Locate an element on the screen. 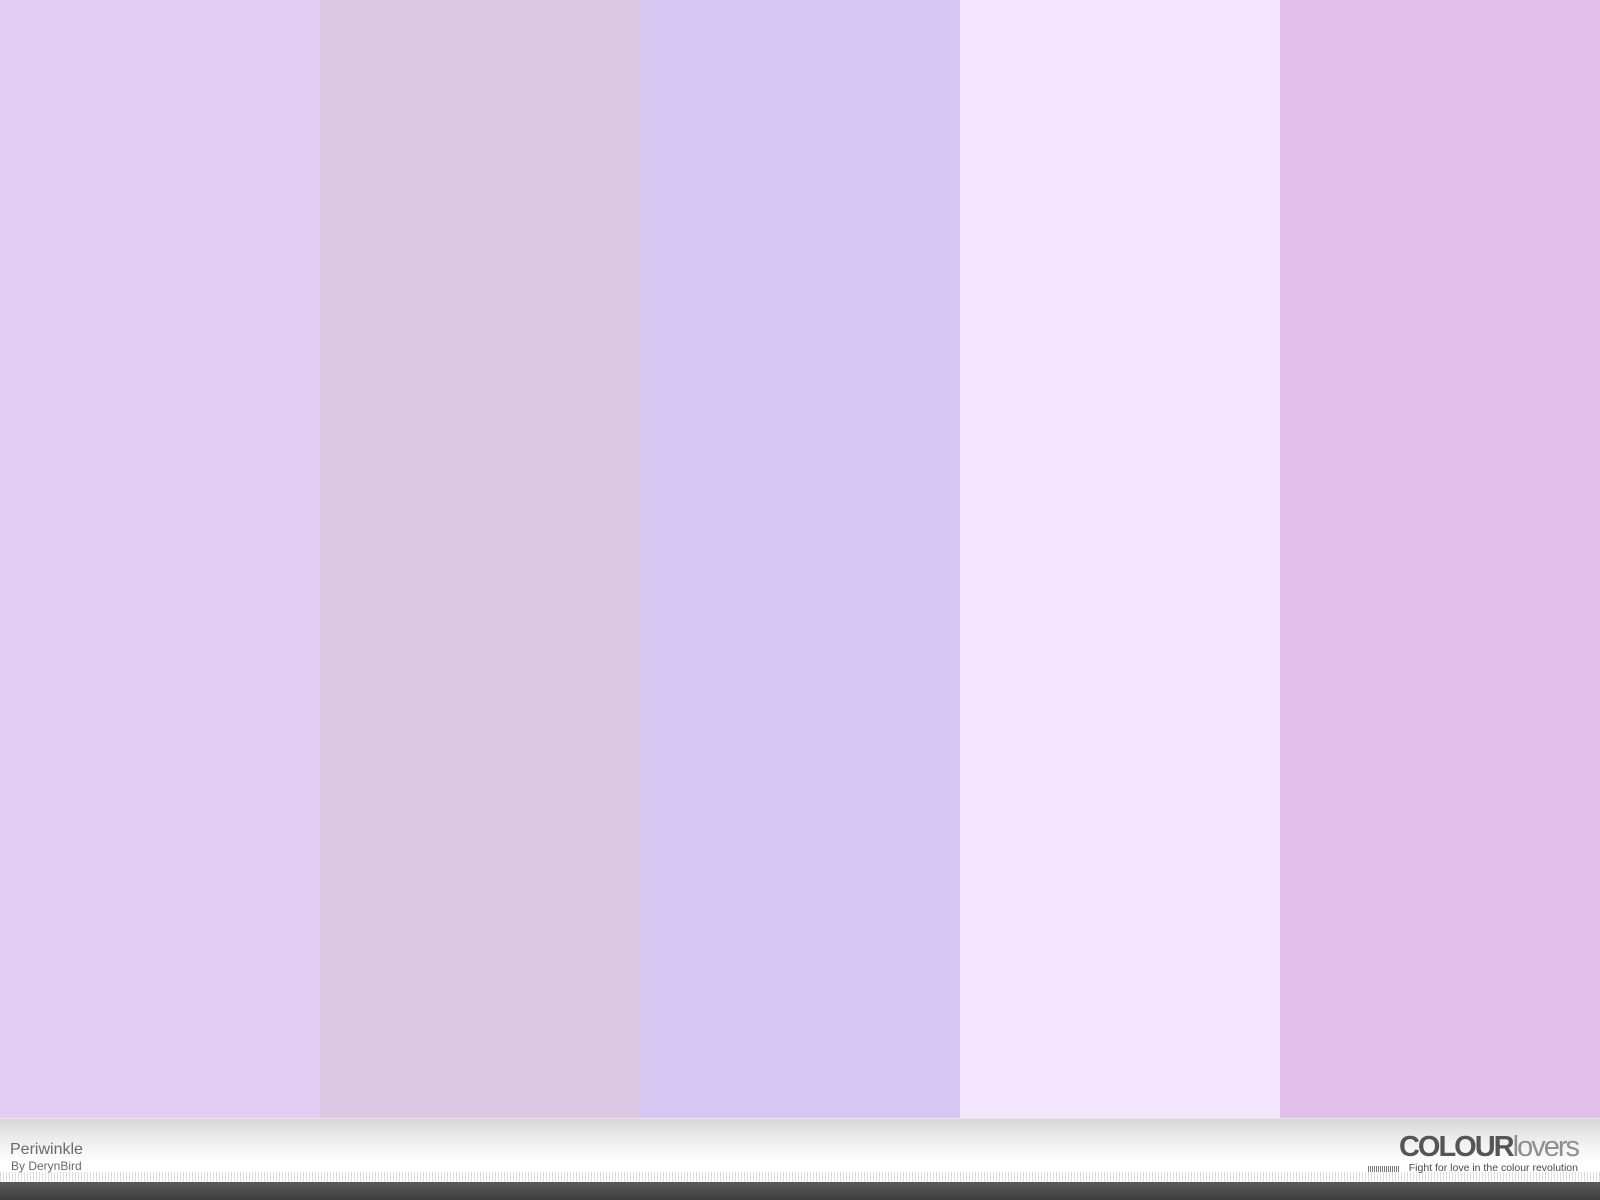  bottom-bar is located at coordinates (800, 1191).